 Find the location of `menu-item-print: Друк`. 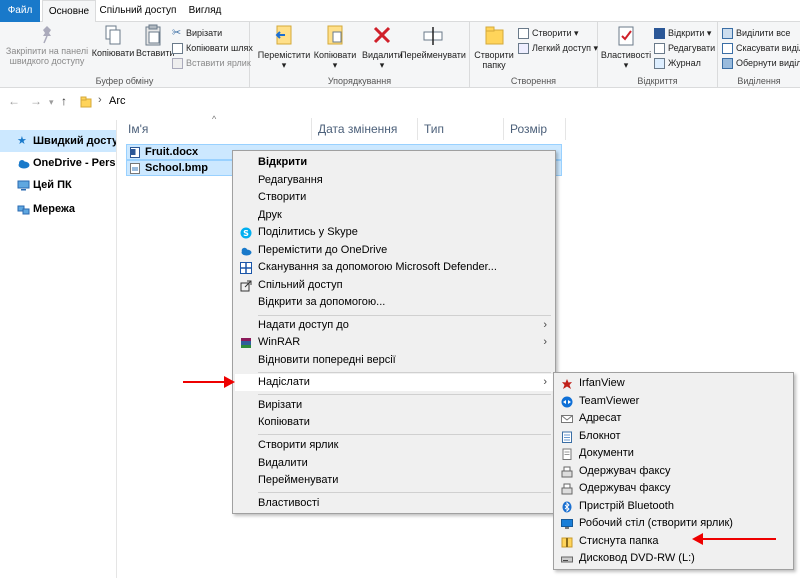

menu-item-print: Друк is located at coordinates (394, 215).